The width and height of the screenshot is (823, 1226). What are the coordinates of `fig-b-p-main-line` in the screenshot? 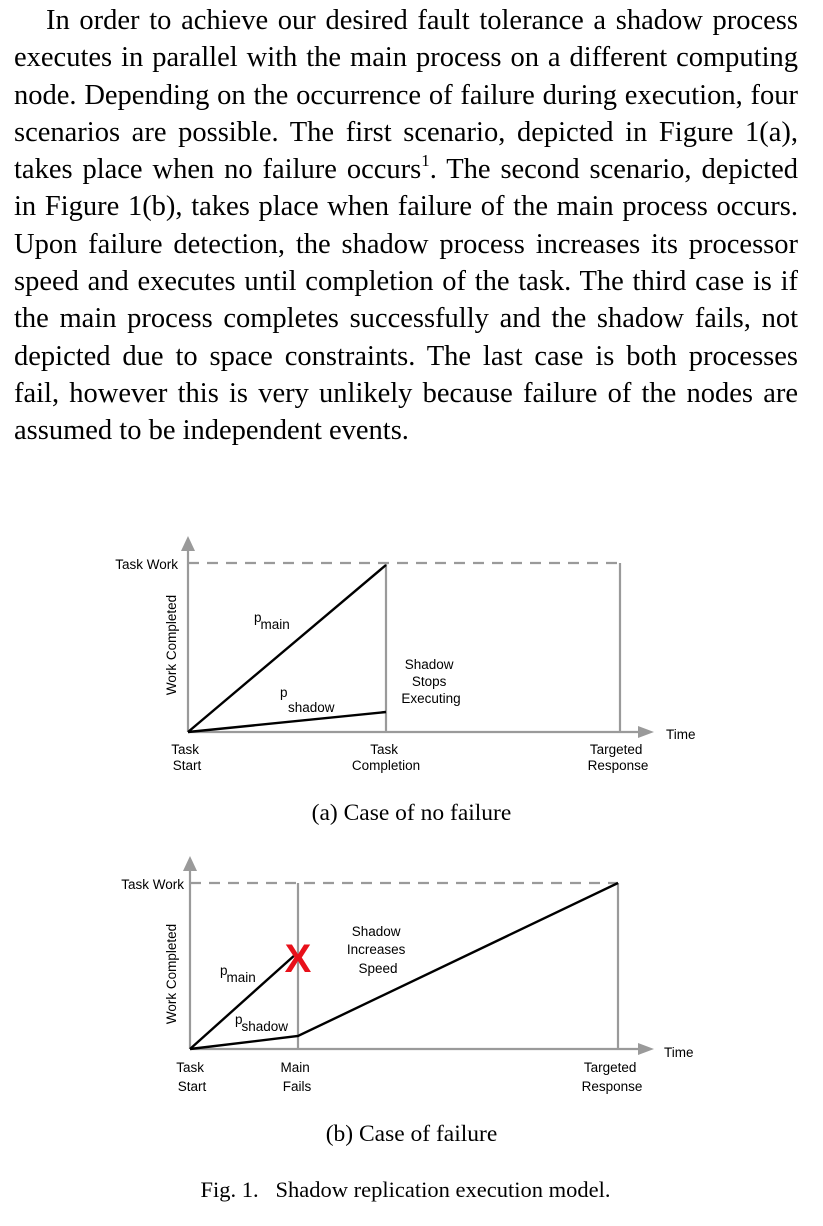 It's located at (243, 1001).